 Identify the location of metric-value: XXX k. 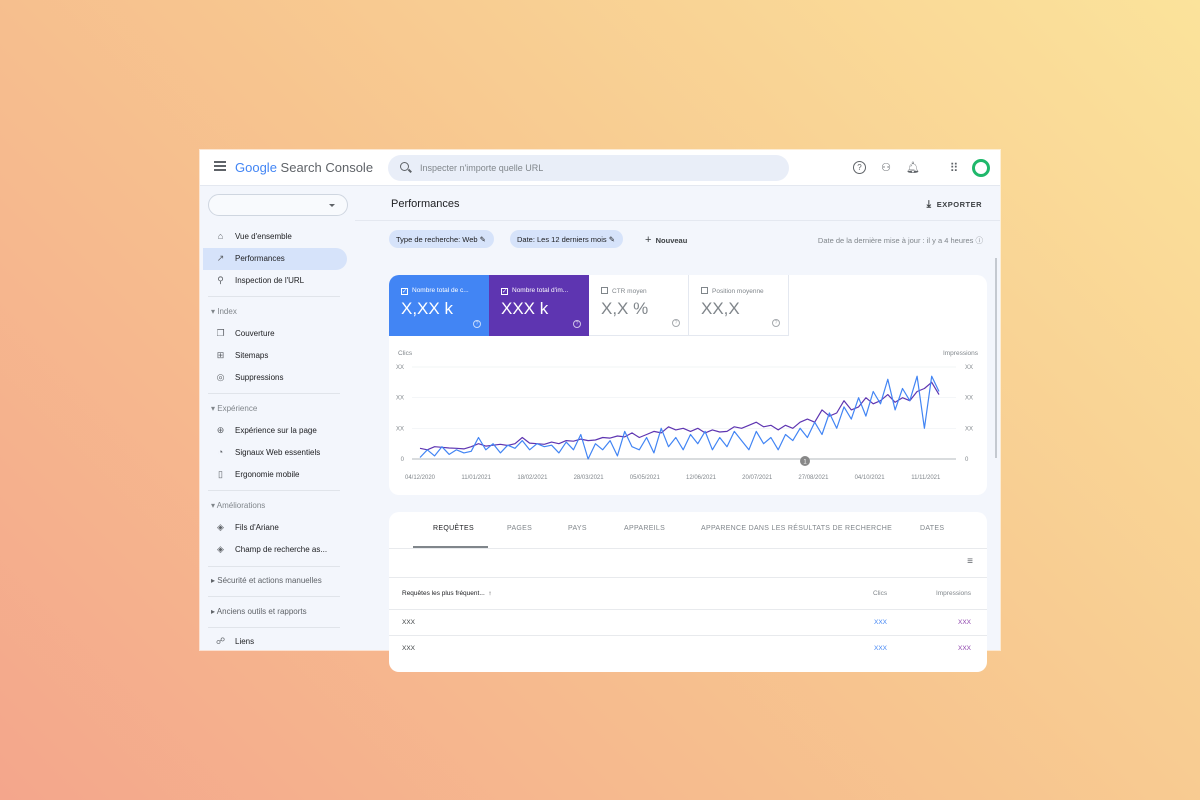
(525, 308).